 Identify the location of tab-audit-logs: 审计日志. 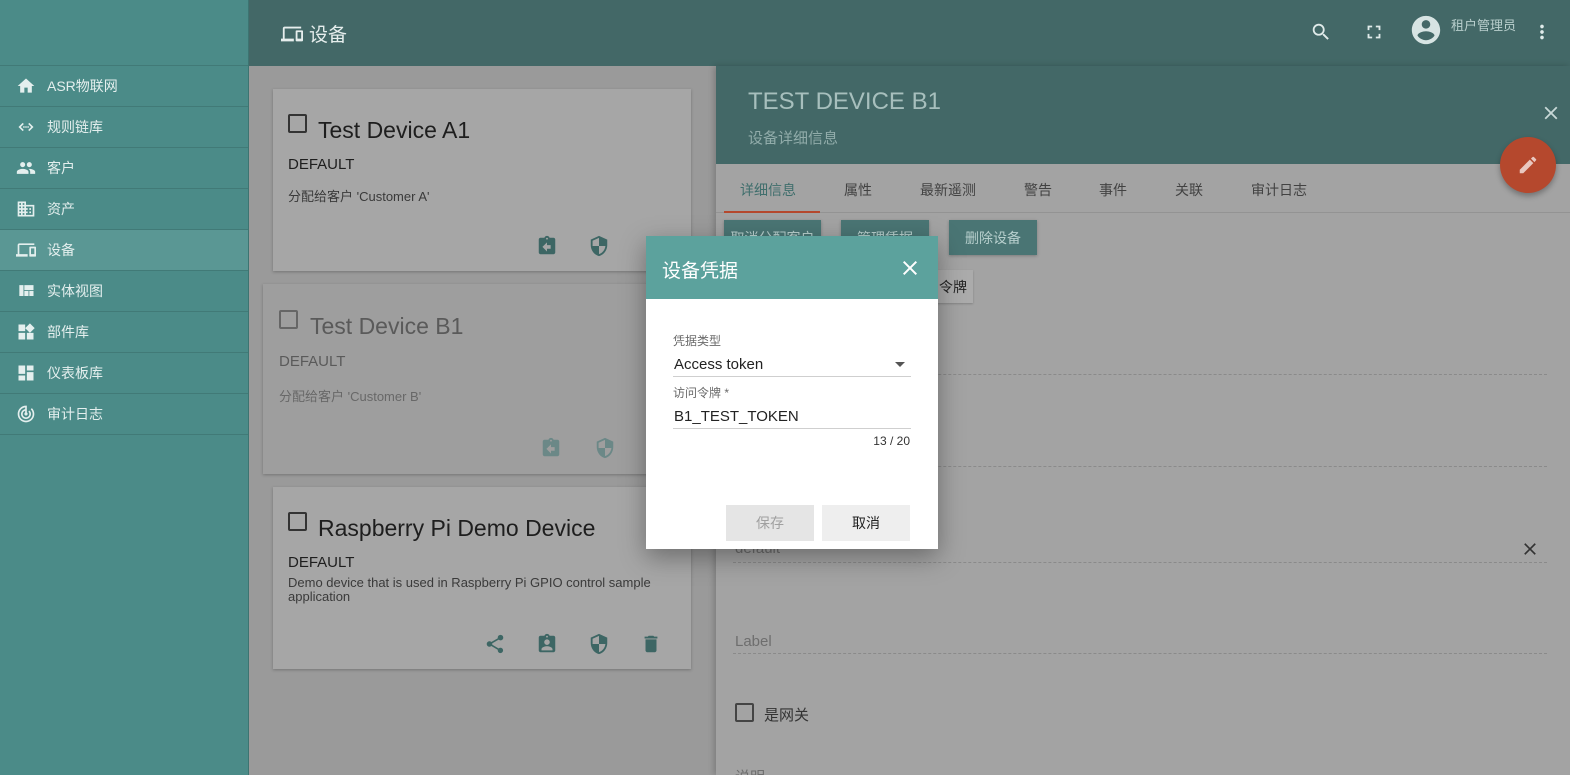
(1279, 190).